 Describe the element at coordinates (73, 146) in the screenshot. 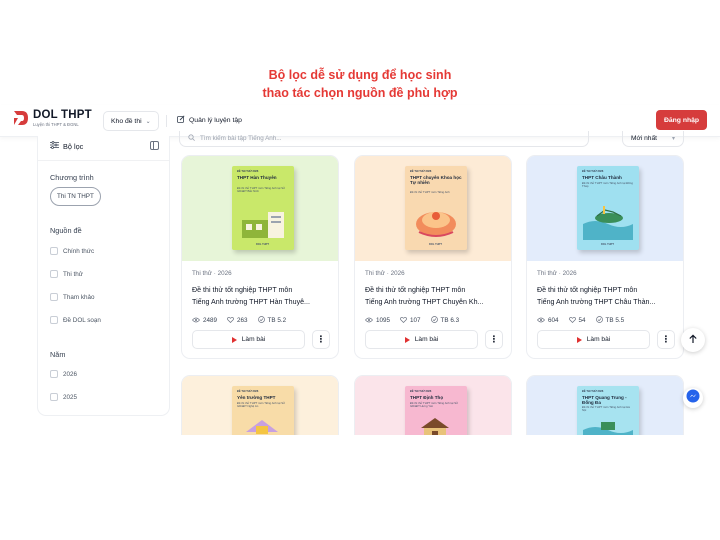

I see `filter-title: Bộ lọc` at that location.